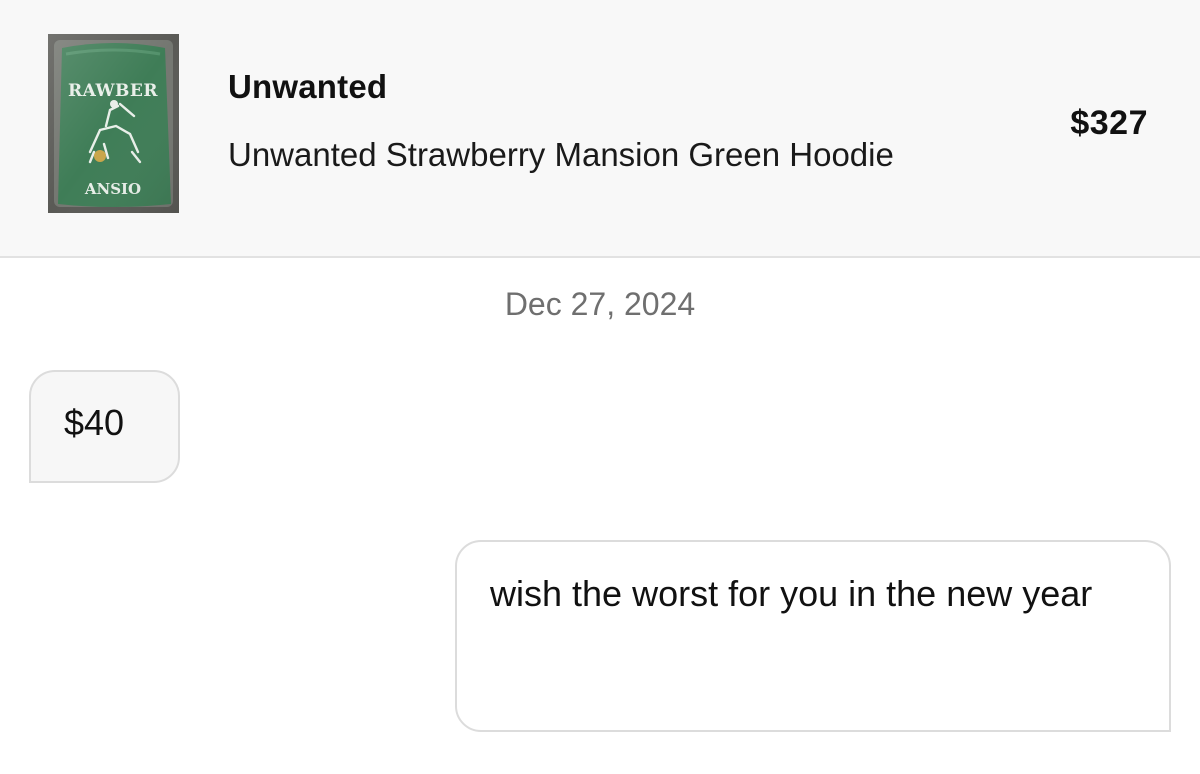  Describe the element at coordinates (307, 87) in the screenshot. I see `listing-brand: Unwanted` at that location.